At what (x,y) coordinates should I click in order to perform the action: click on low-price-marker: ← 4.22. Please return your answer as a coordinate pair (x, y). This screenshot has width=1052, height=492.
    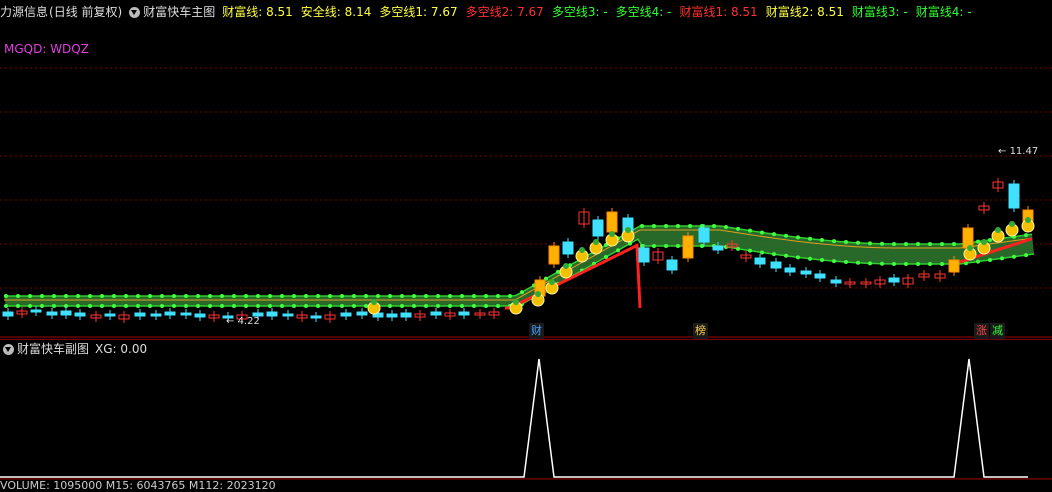
    Looking at the image, I should click on (243, 321).